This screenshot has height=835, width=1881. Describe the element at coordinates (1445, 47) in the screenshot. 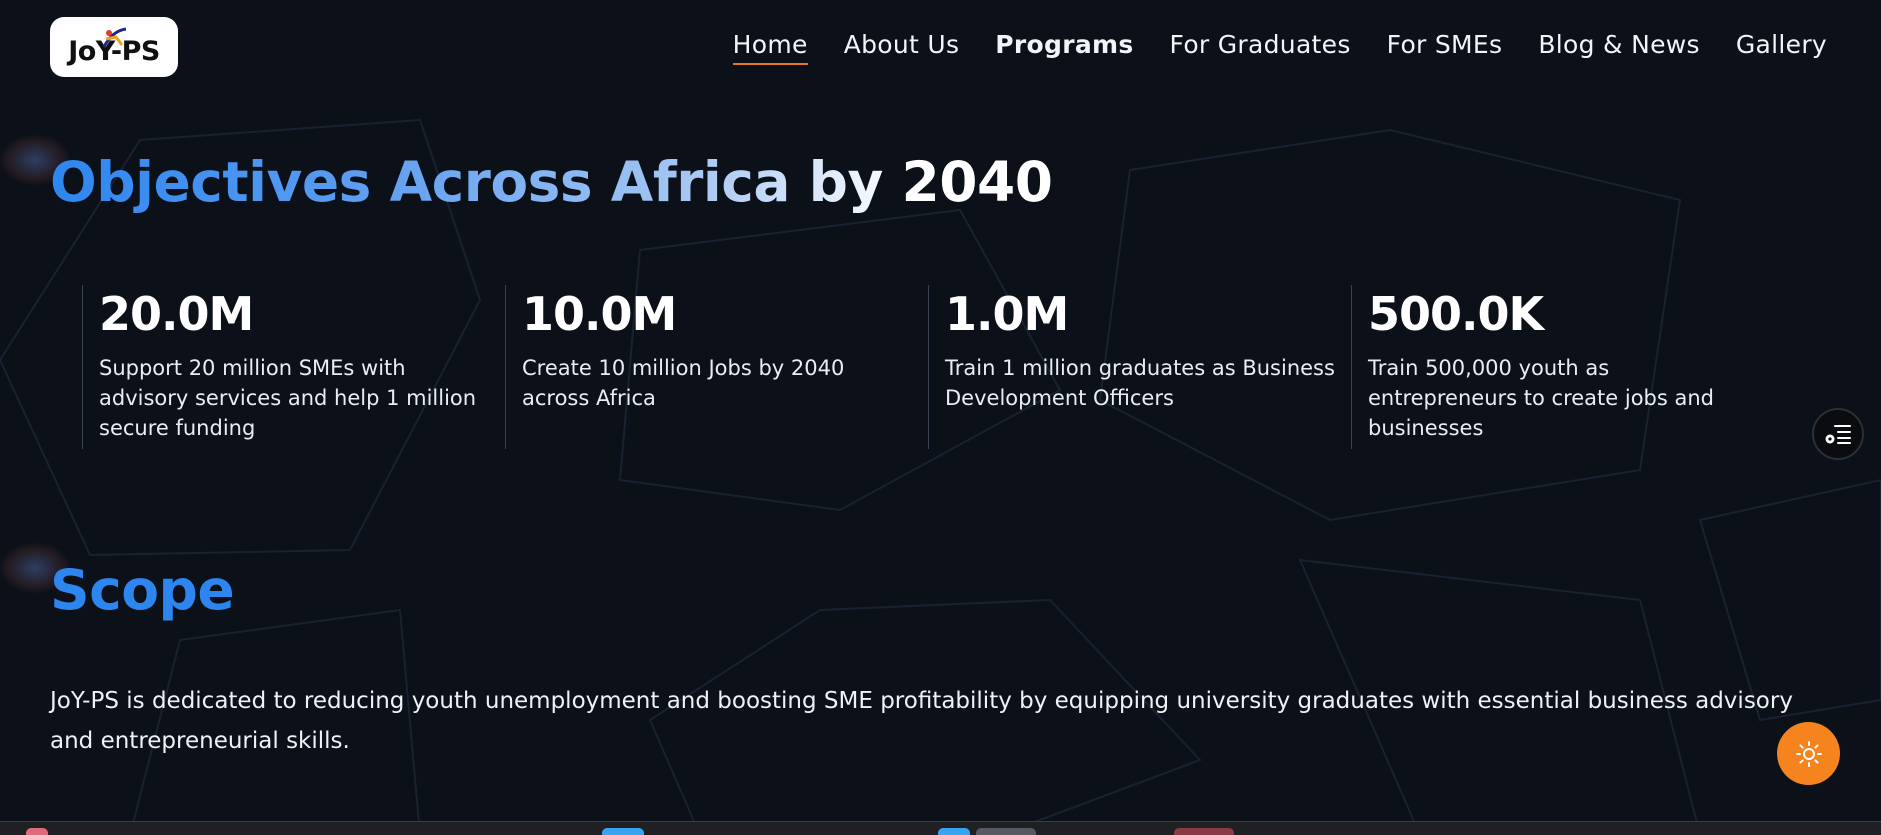

I see `nav-for-smes: For SMEs` at that location.